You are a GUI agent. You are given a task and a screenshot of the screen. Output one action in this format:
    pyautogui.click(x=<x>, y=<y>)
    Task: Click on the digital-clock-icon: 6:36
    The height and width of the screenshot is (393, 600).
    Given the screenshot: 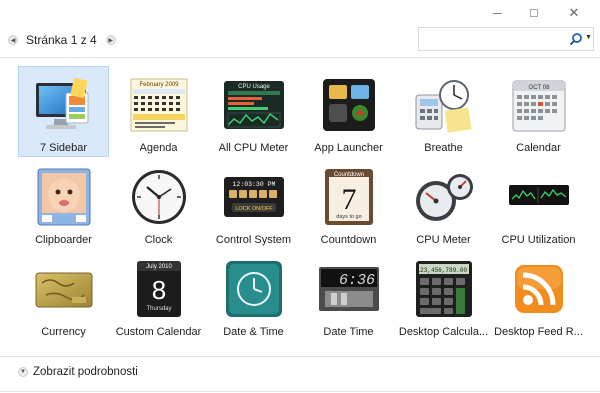 What is the action you would take?
    pyautogui.click(x=349, y=289)
    